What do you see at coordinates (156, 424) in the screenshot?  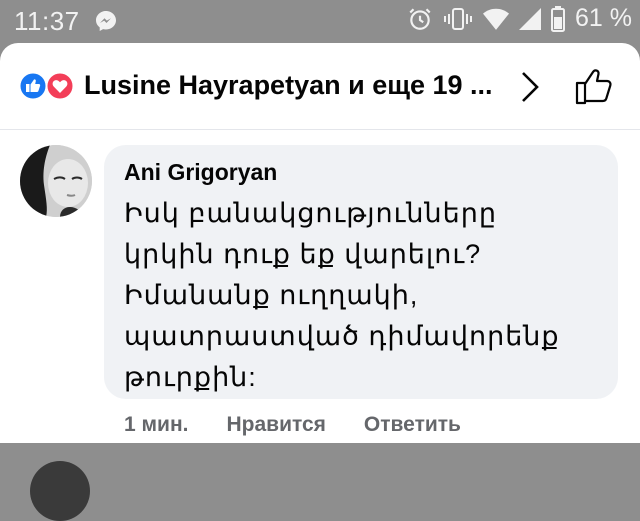 I see `comment-time: 1 мин.` at bounding box center [156, 424].